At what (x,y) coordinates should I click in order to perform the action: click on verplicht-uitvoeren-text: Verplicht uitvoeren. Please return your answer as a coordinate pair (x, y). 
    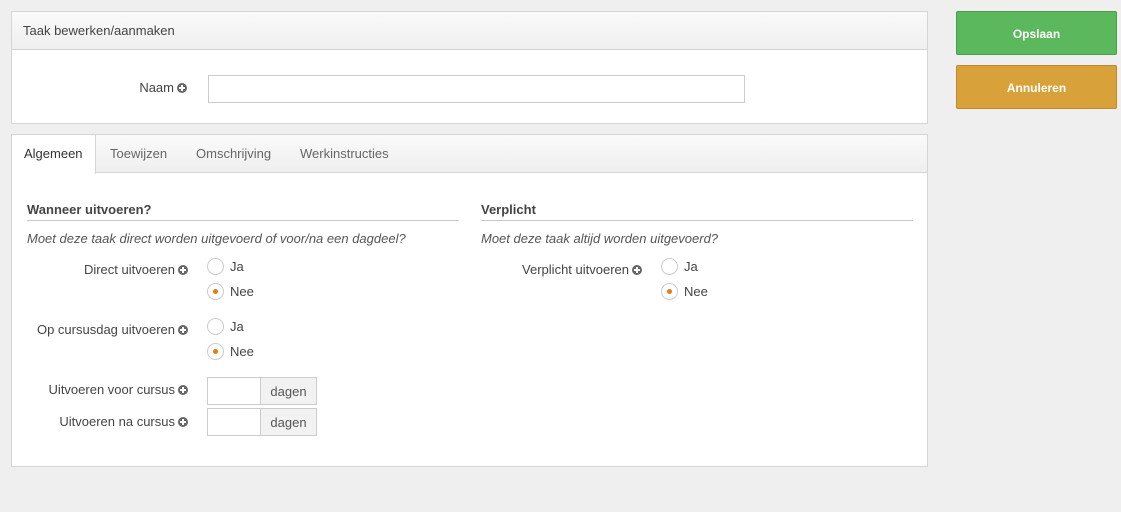
    Looking at the image, I should click on (575, 269).